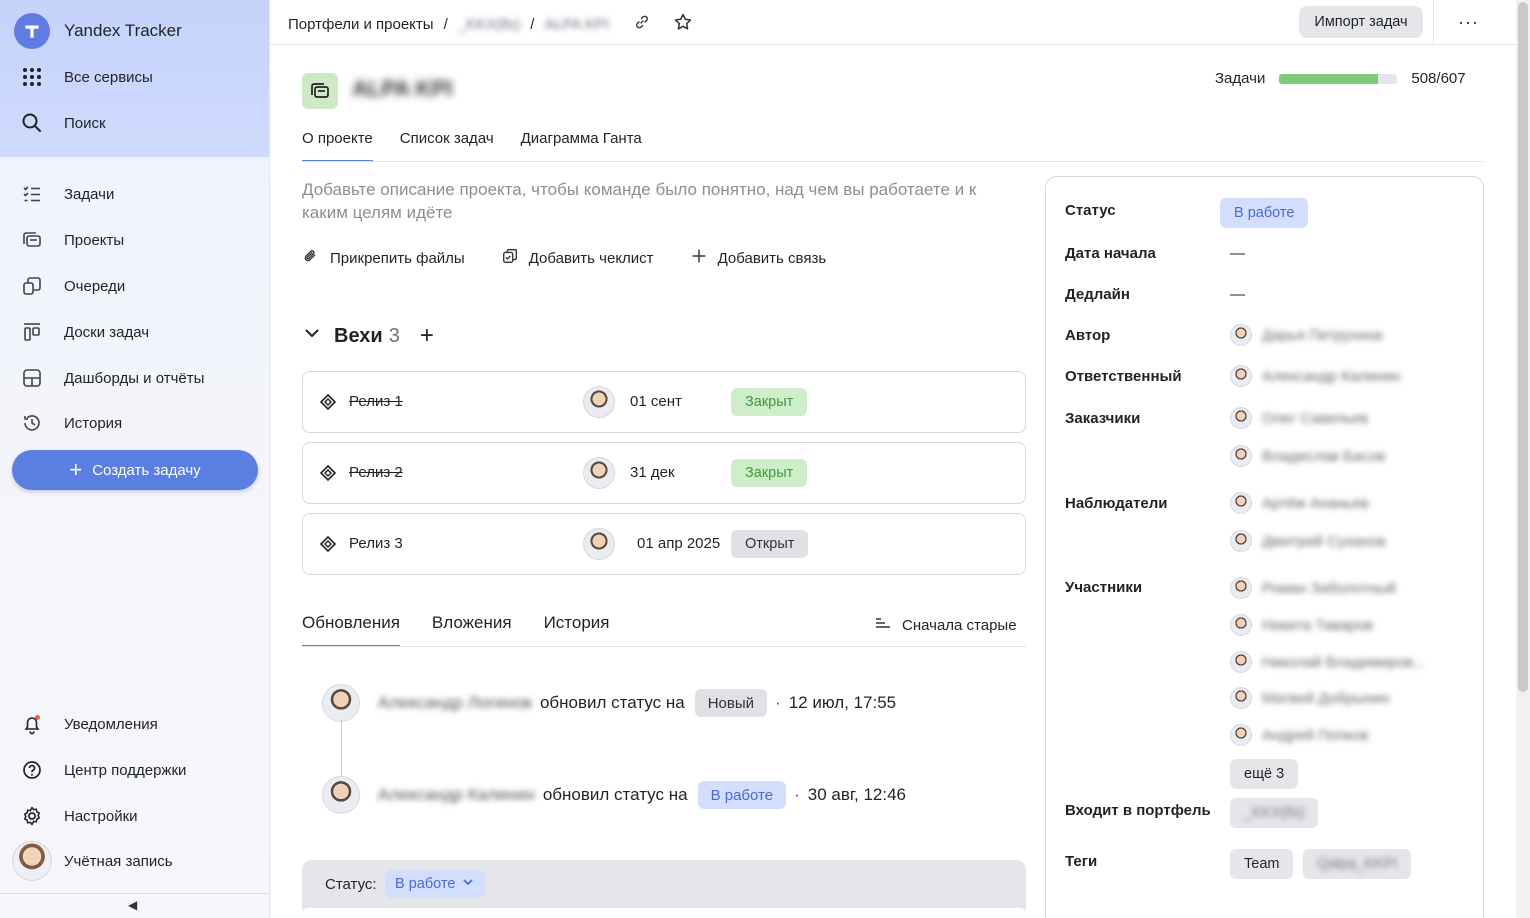 The width and height of the screenshot is (1530, 918). I want to click on user-name: Никита Таваров, so click(1317, 625).